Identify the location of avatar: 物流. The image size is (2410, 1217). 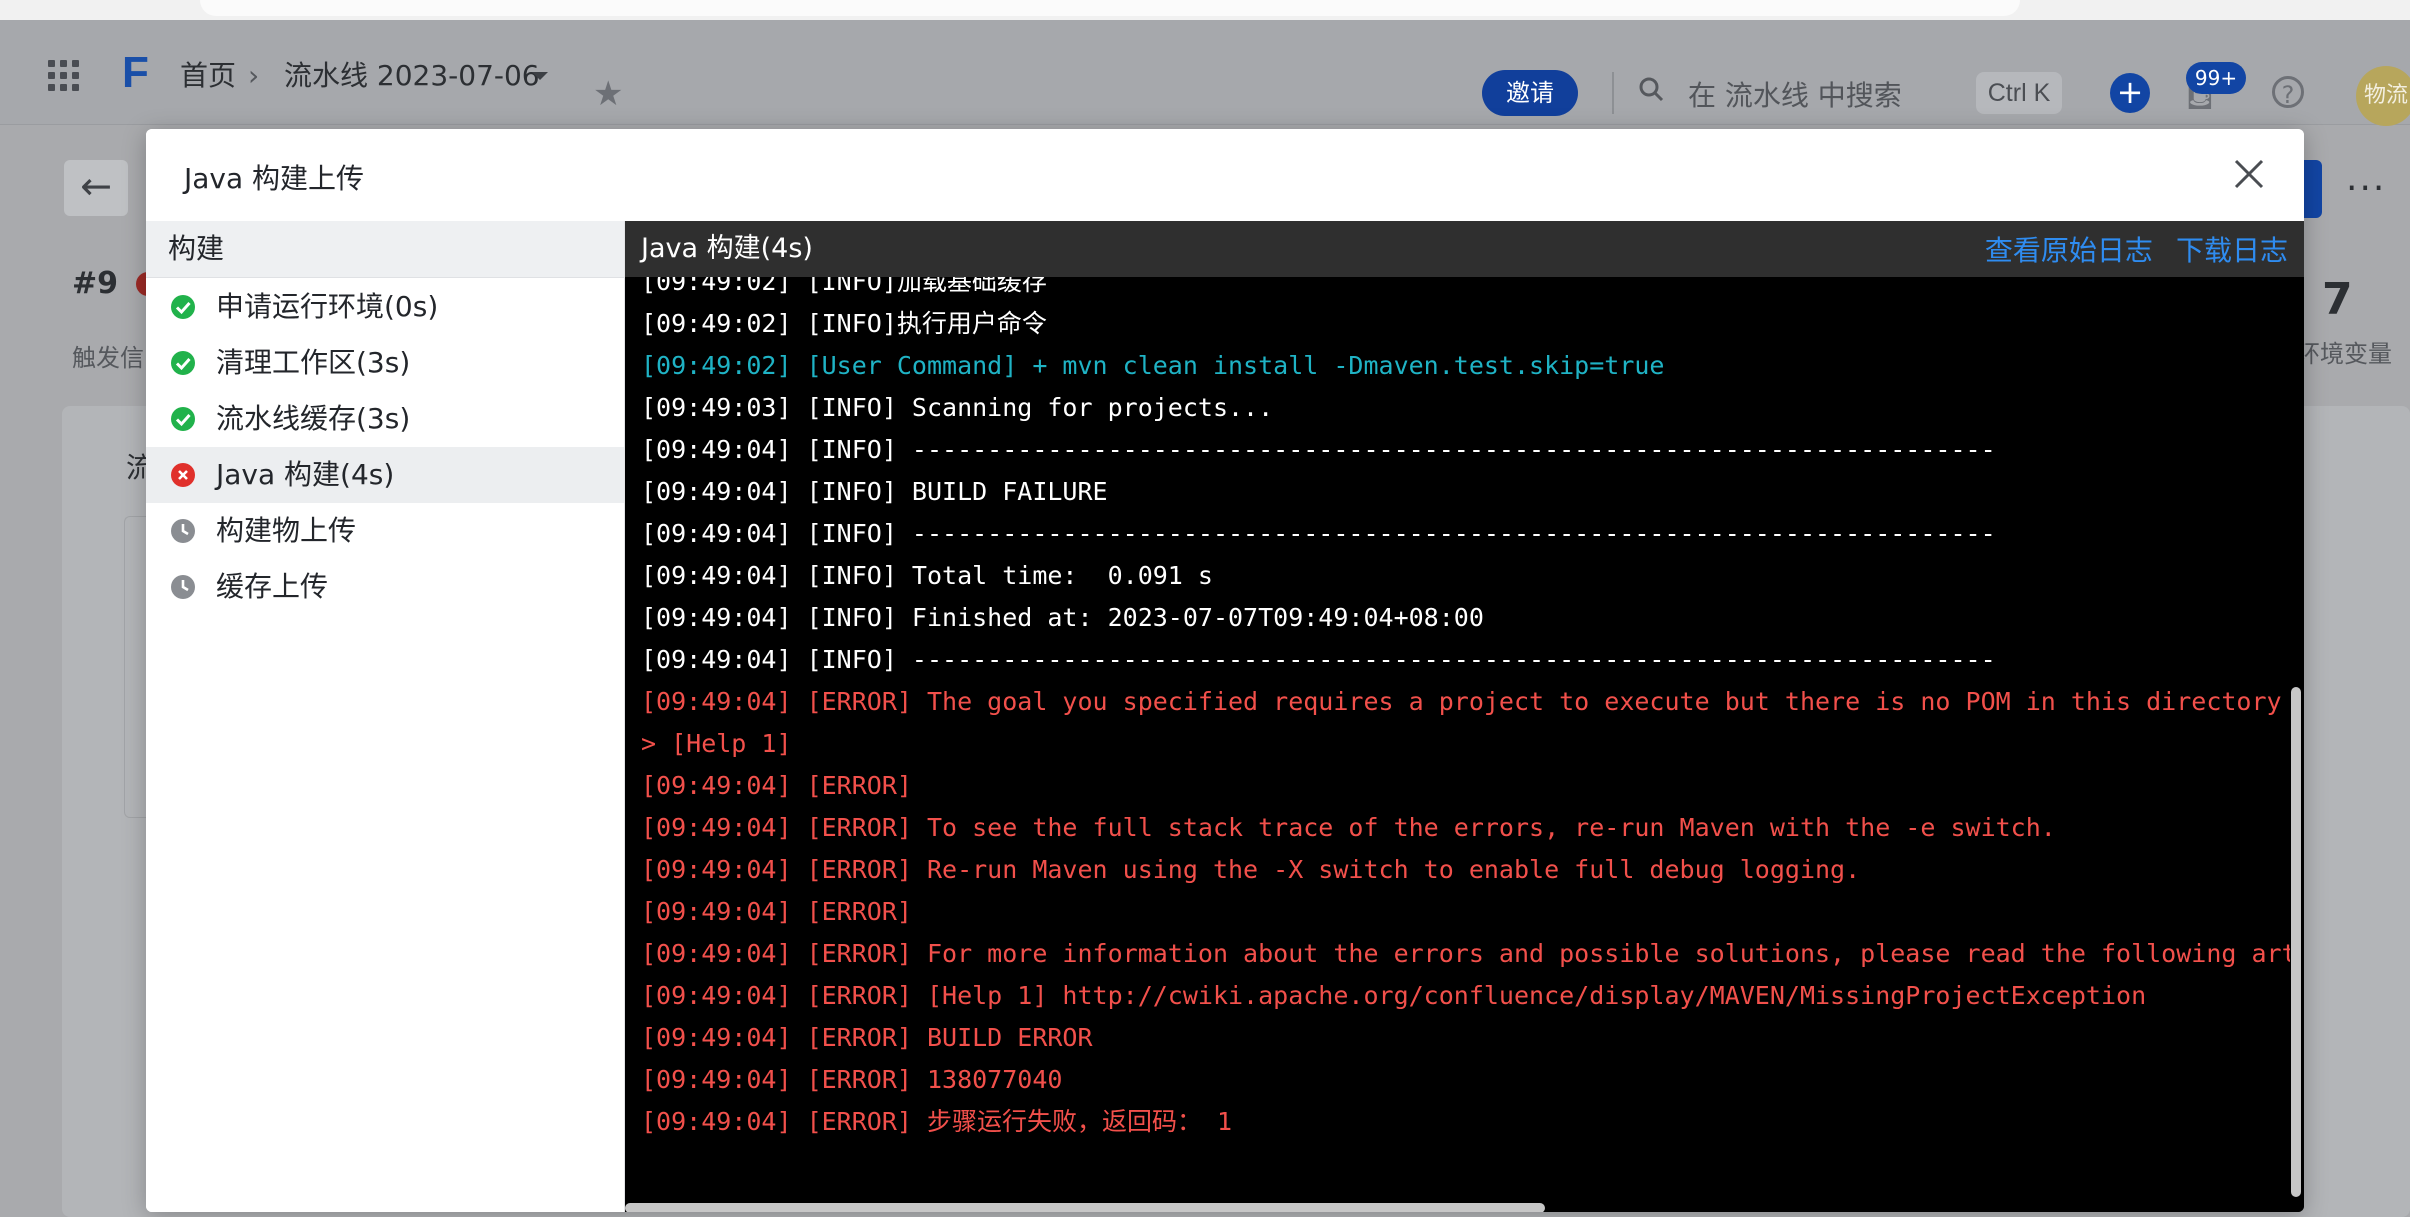
(2383, 96).